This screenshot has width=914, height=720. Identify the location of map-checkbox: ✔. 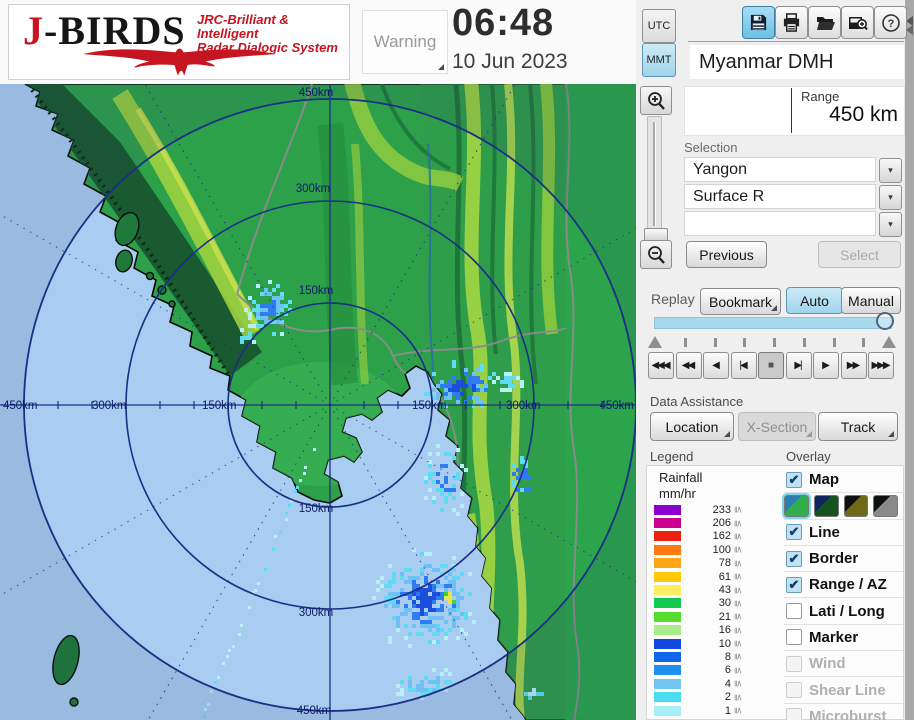
(794, 479).